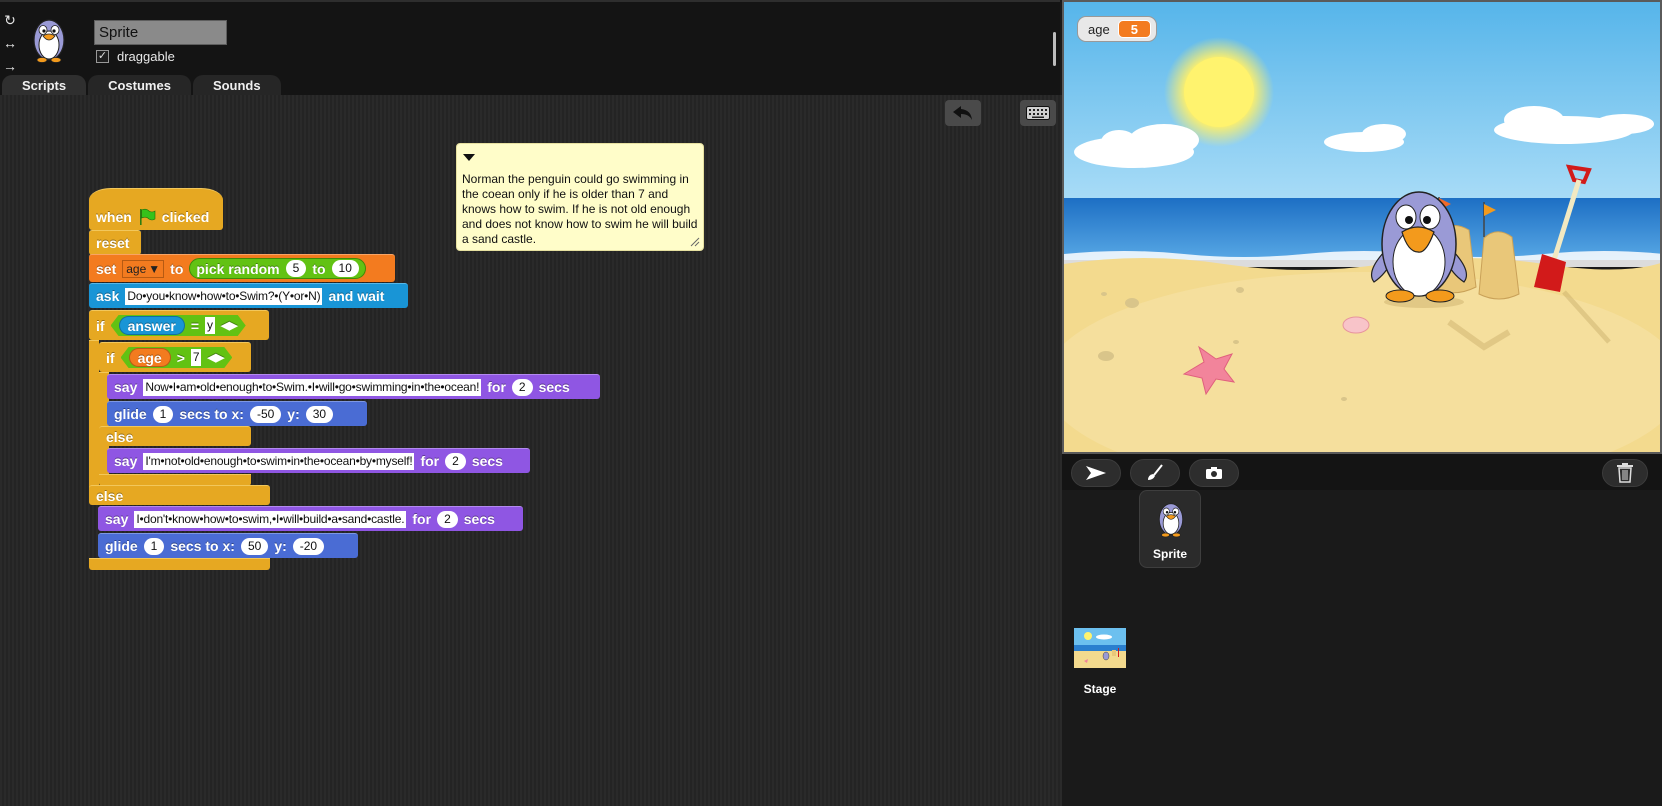 Image resolution: width=1662 pixels, height=806 pixels. I want to click on else-text-inner: else, so click(120, 436).